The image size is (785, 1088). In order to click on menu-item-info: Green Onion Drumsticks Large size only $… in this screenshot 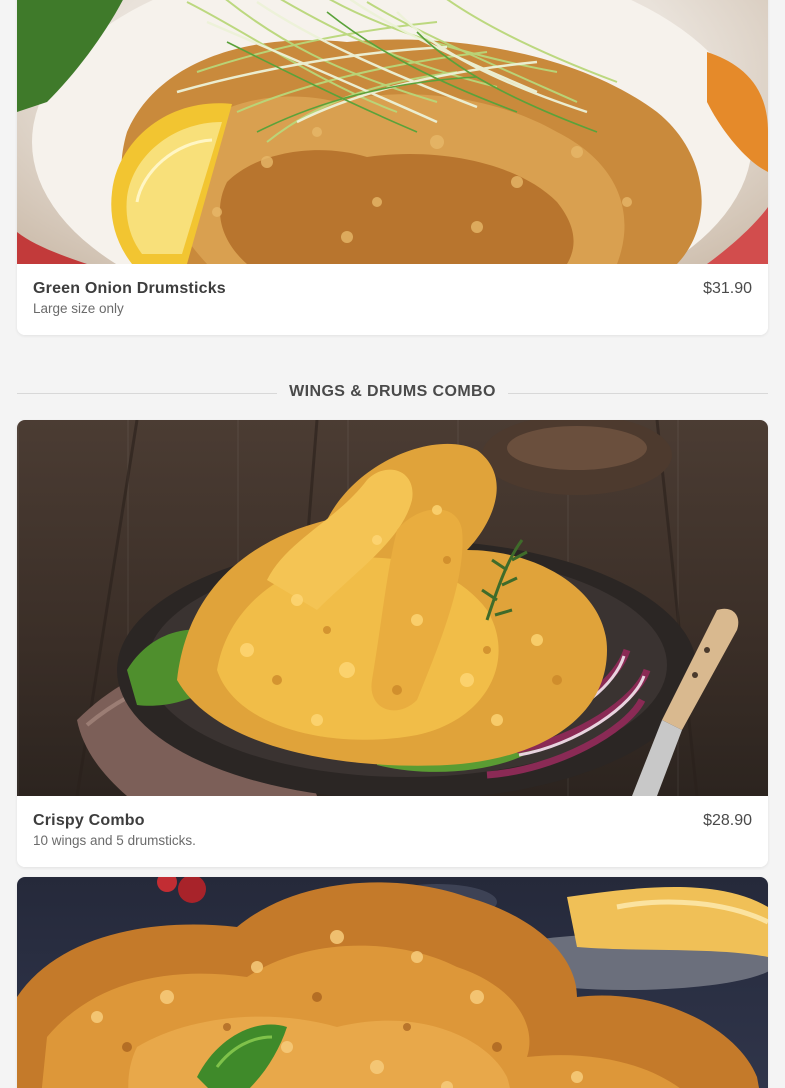, I will do `click(392, 299)`.